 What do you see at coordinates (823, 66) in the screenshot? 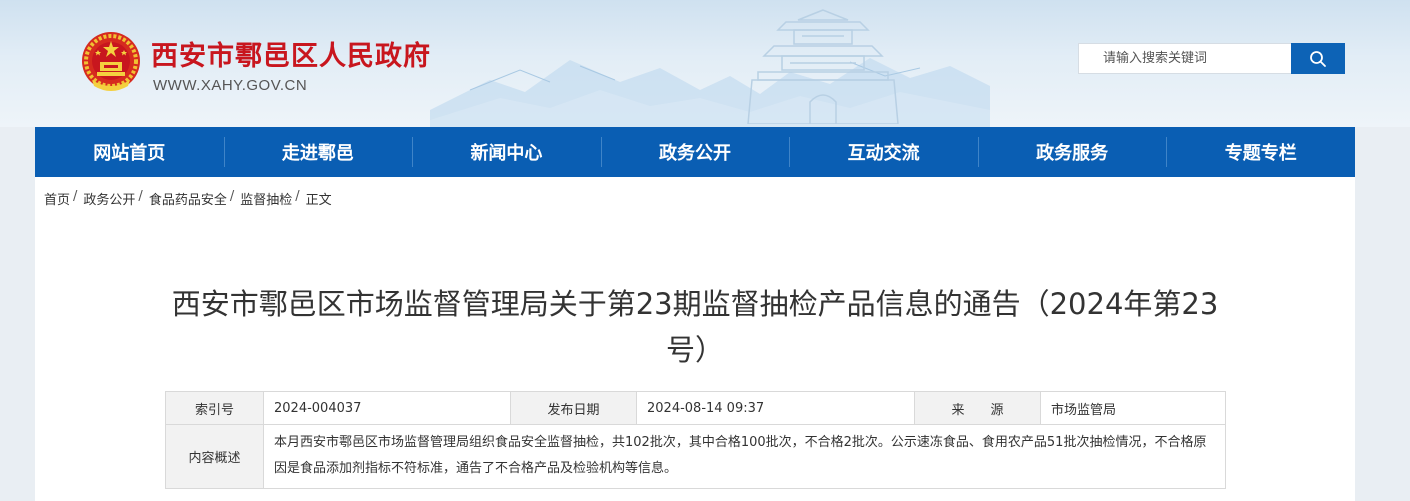
I see `city-gate-icon` at bounding box center [823, 66].